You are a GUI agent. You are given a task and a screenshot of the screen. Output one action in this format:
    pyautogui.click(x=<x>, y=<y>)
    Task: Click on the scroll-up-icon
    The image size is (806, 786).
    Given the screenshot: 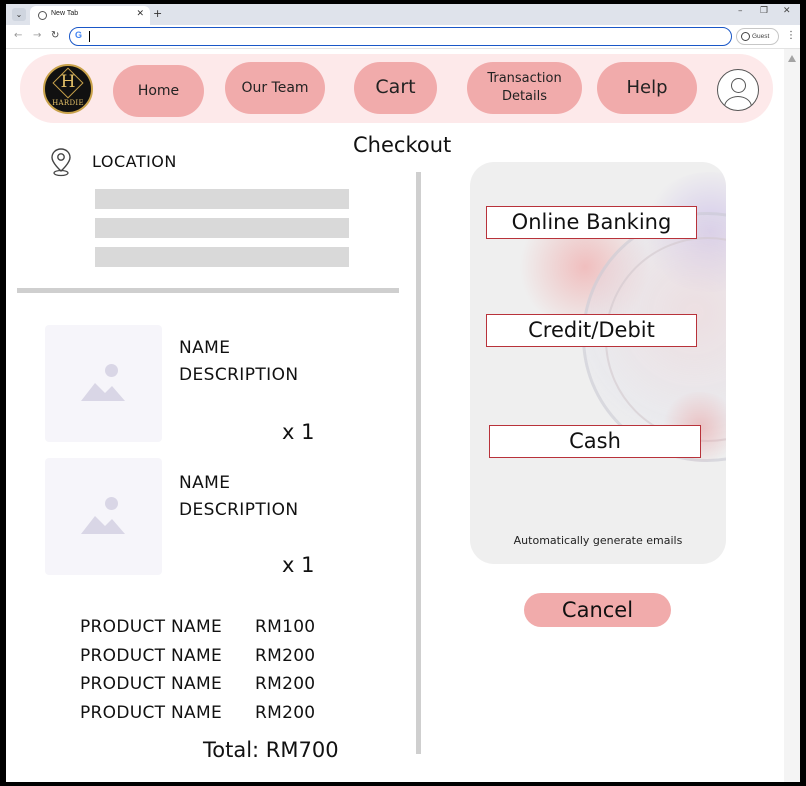 What is the action you would take?
    pyautogui.click(x=792, y=58)
    